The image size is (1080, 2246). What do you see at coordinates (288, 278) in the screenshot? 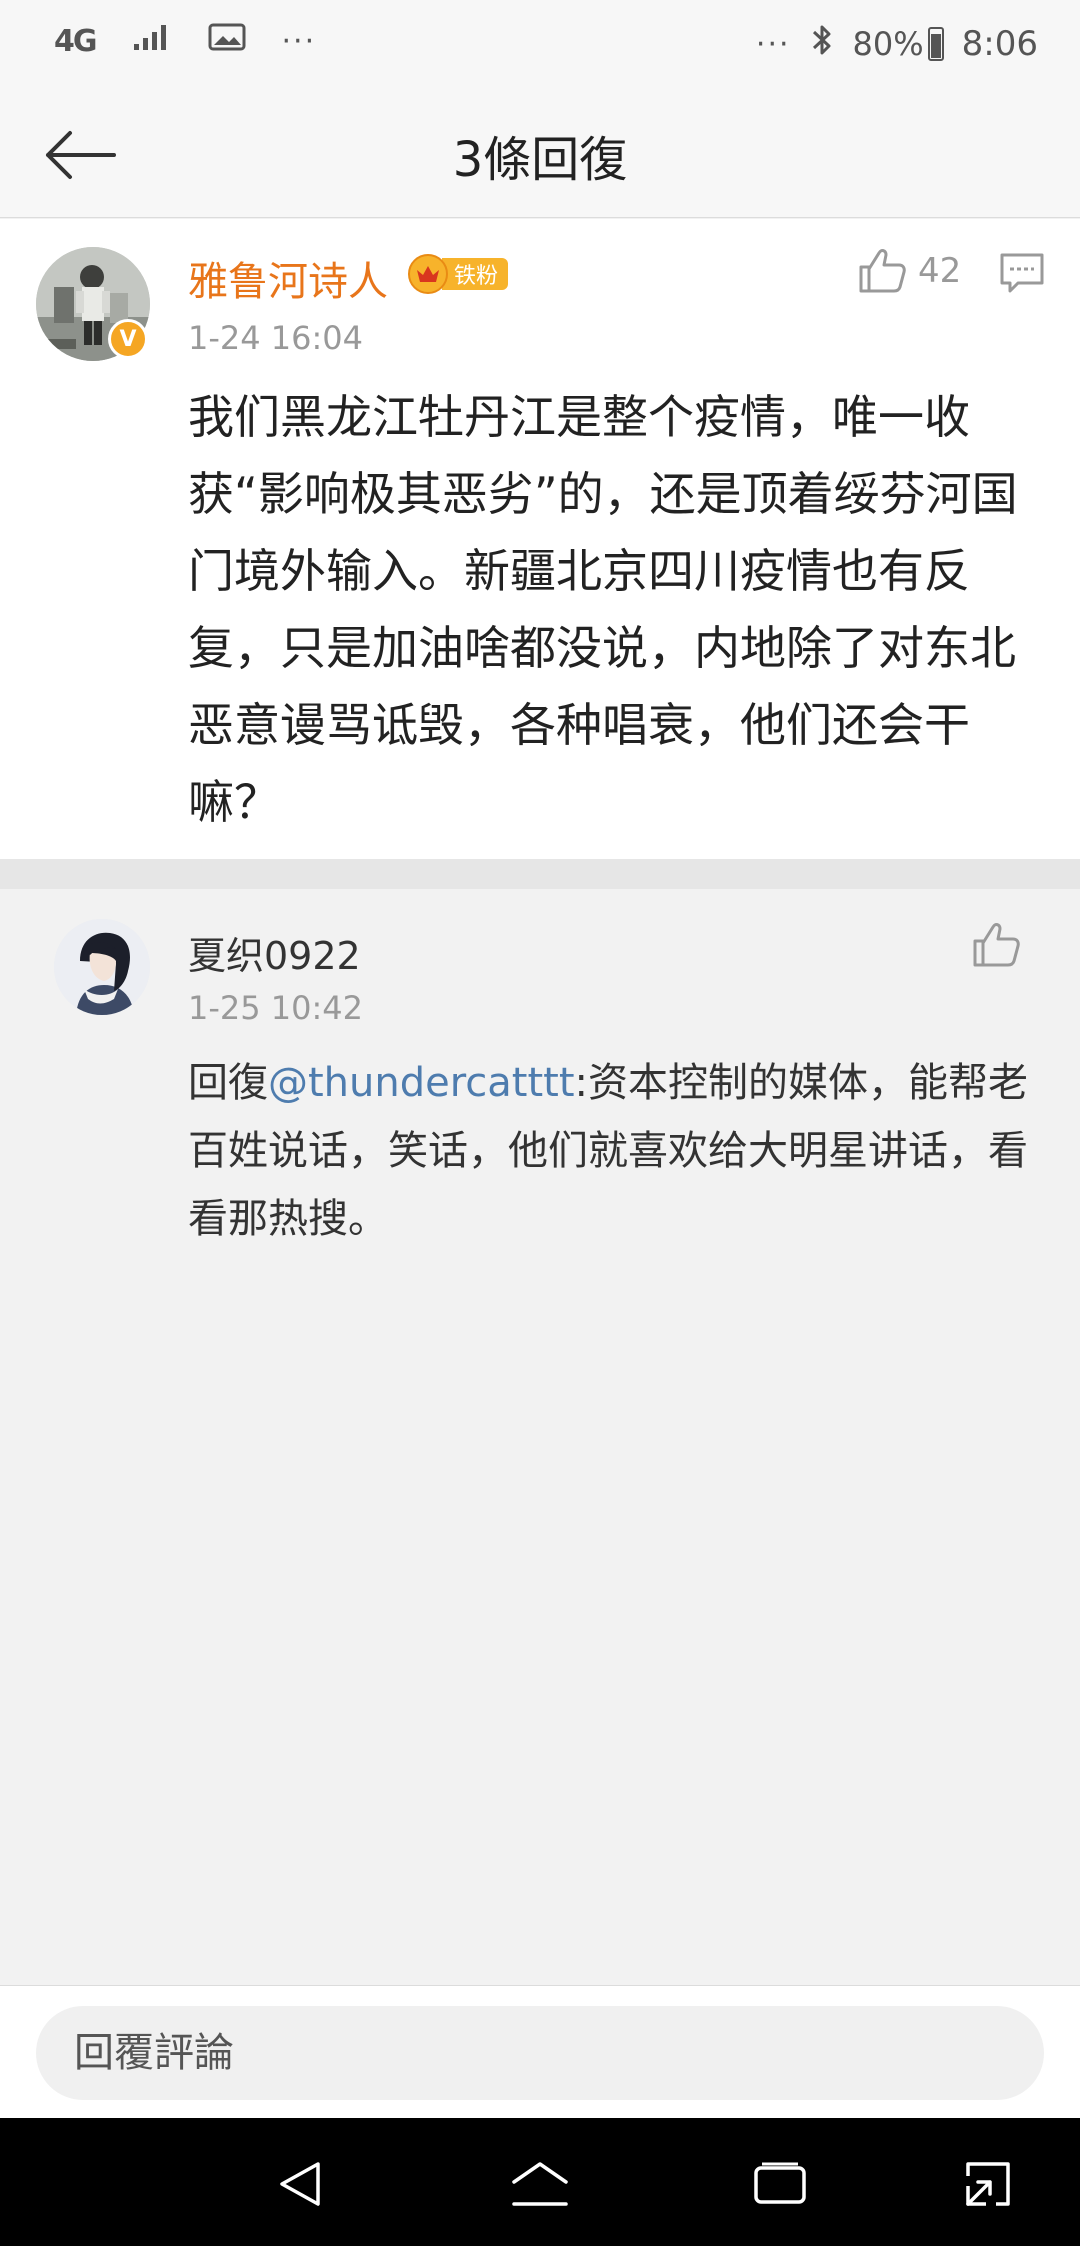
I see `comment-author: 雅鲁河诗人` at bounding box center [288, 278].